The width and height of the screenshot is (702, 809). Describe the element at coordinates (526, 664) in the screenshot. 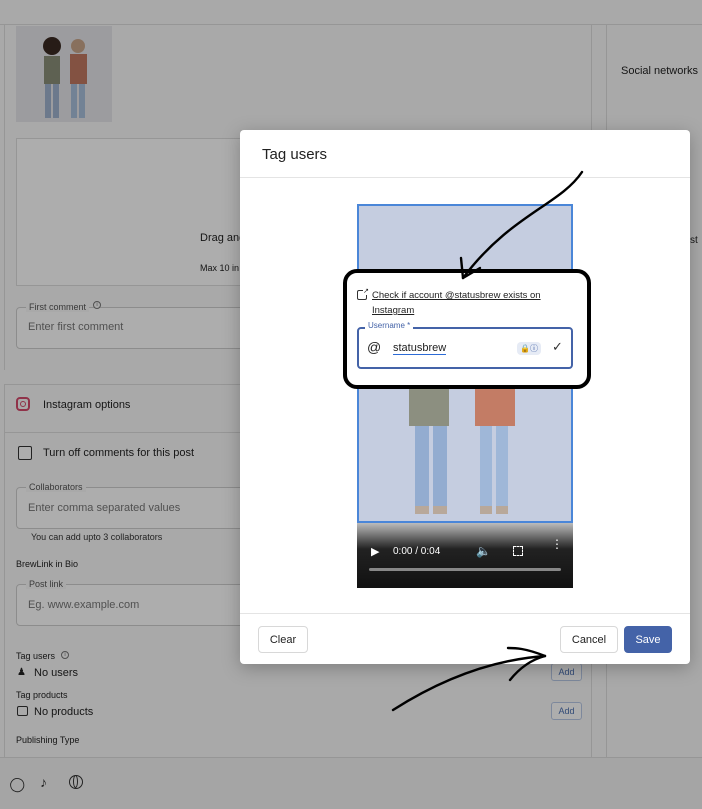

I see `arrow-to-save-head` at that location.